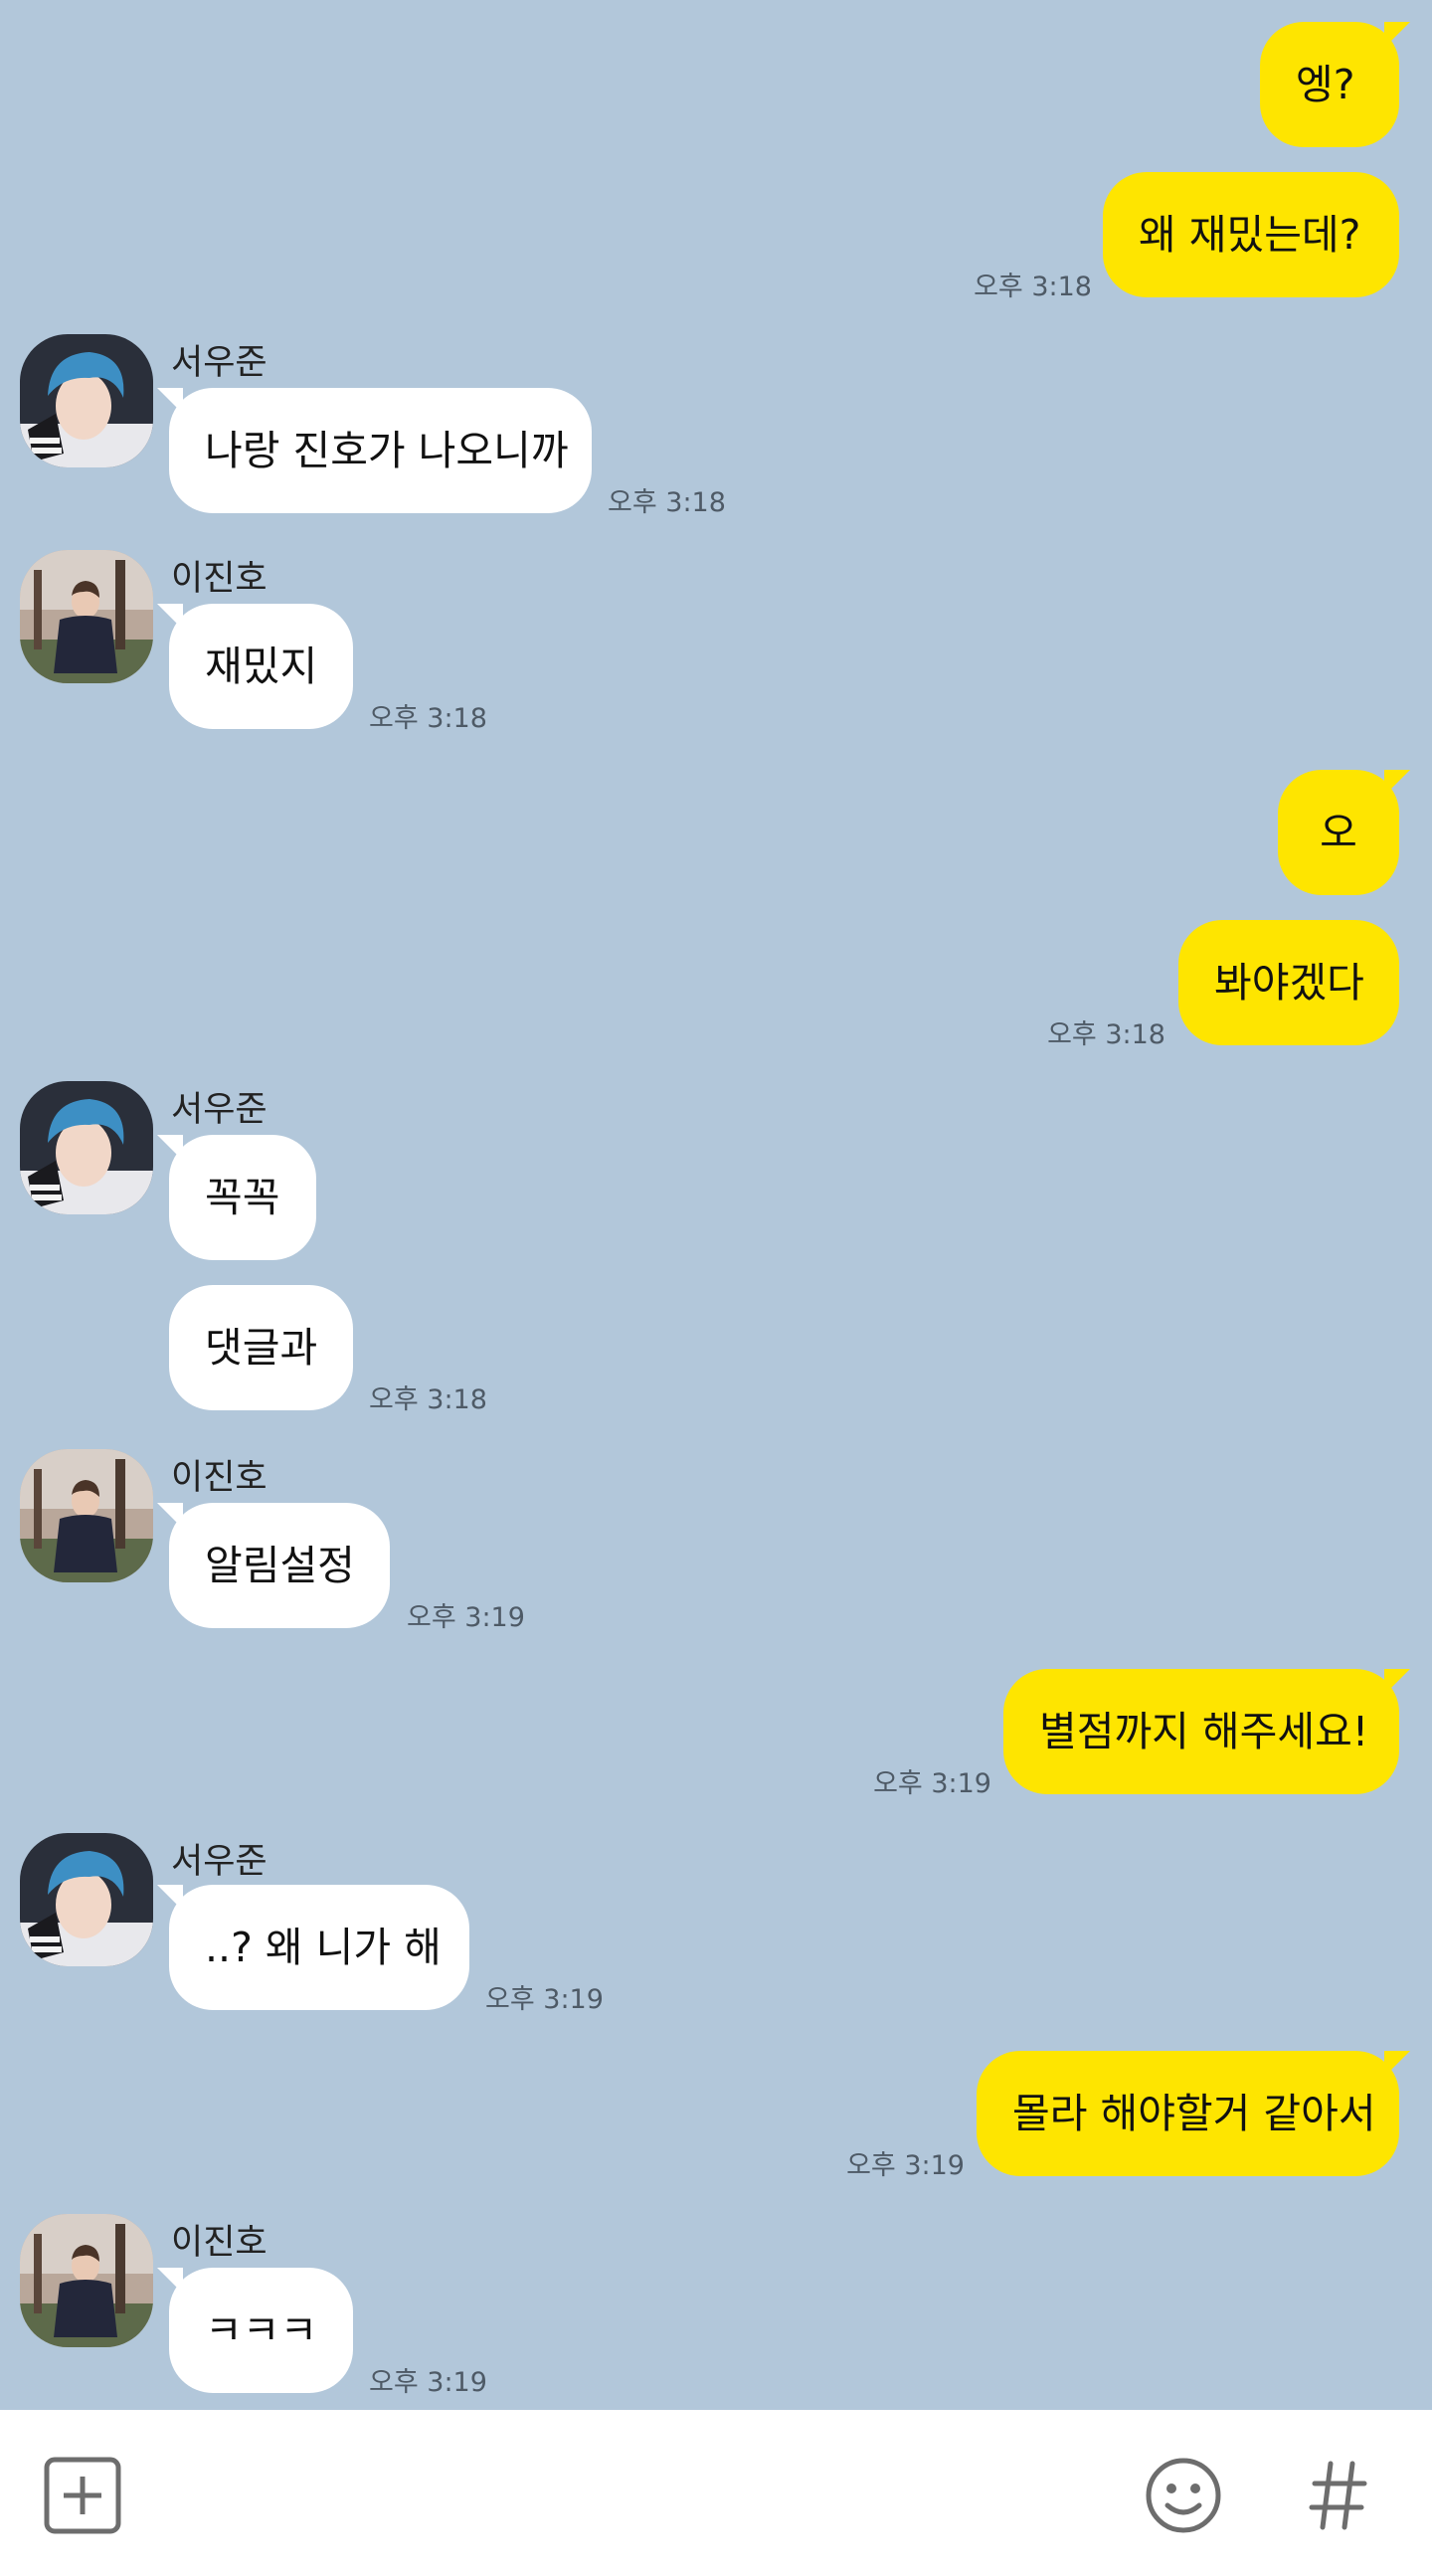 The width and height of the screenshot is (1432, 2576). Describe the element at coordinates (1289, 982) in the screenshot. I see `my-message-bubble: 봐야겠다` at that location.